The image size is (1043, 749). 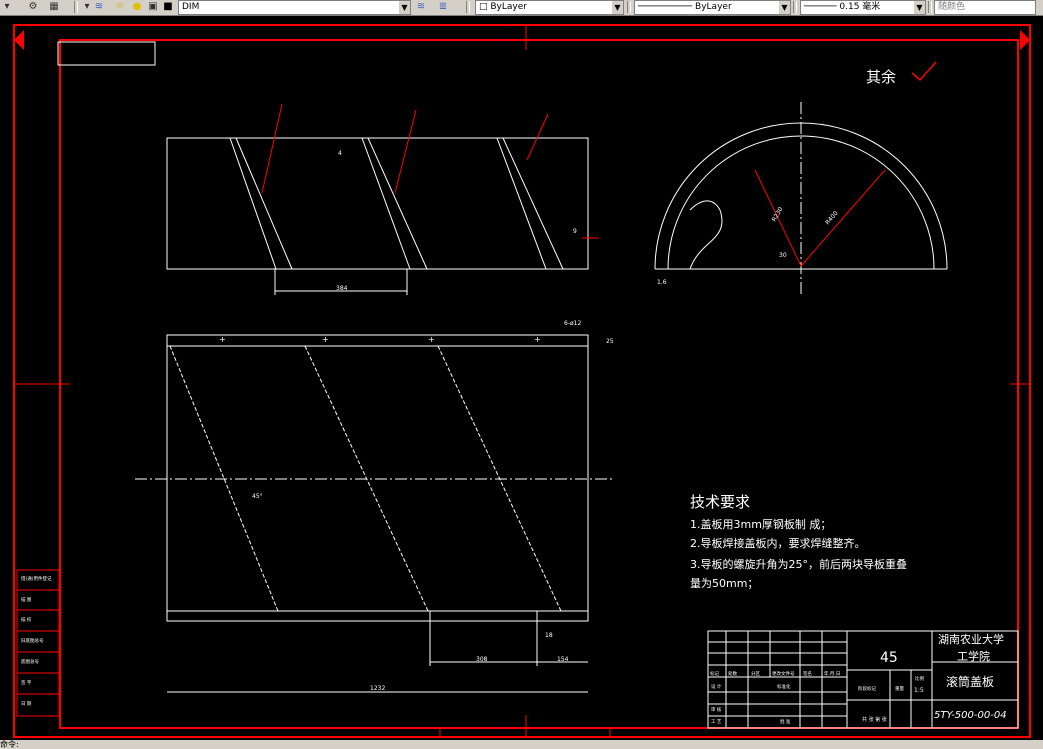 I want to click on layer-state-icon: ▦, so click(x=54, y=6).